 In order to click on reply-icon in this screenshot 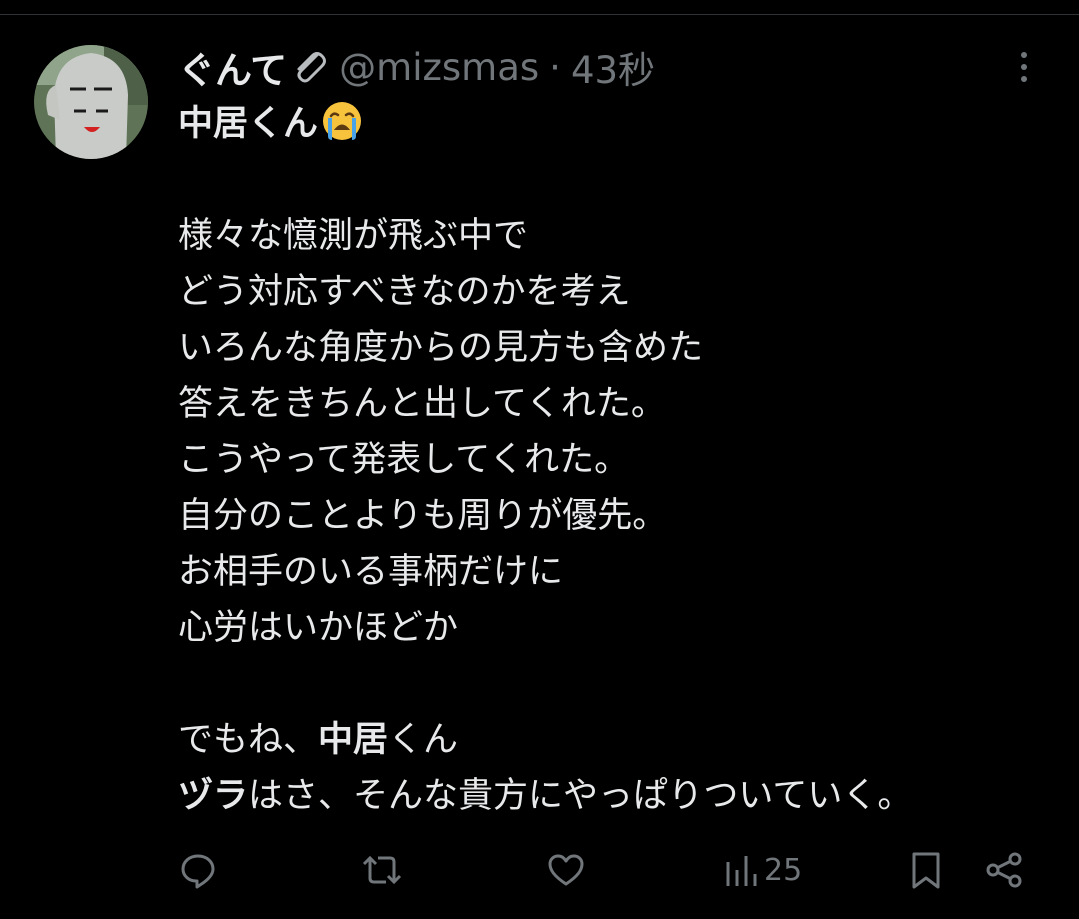, I will do `click(198, 870)`.